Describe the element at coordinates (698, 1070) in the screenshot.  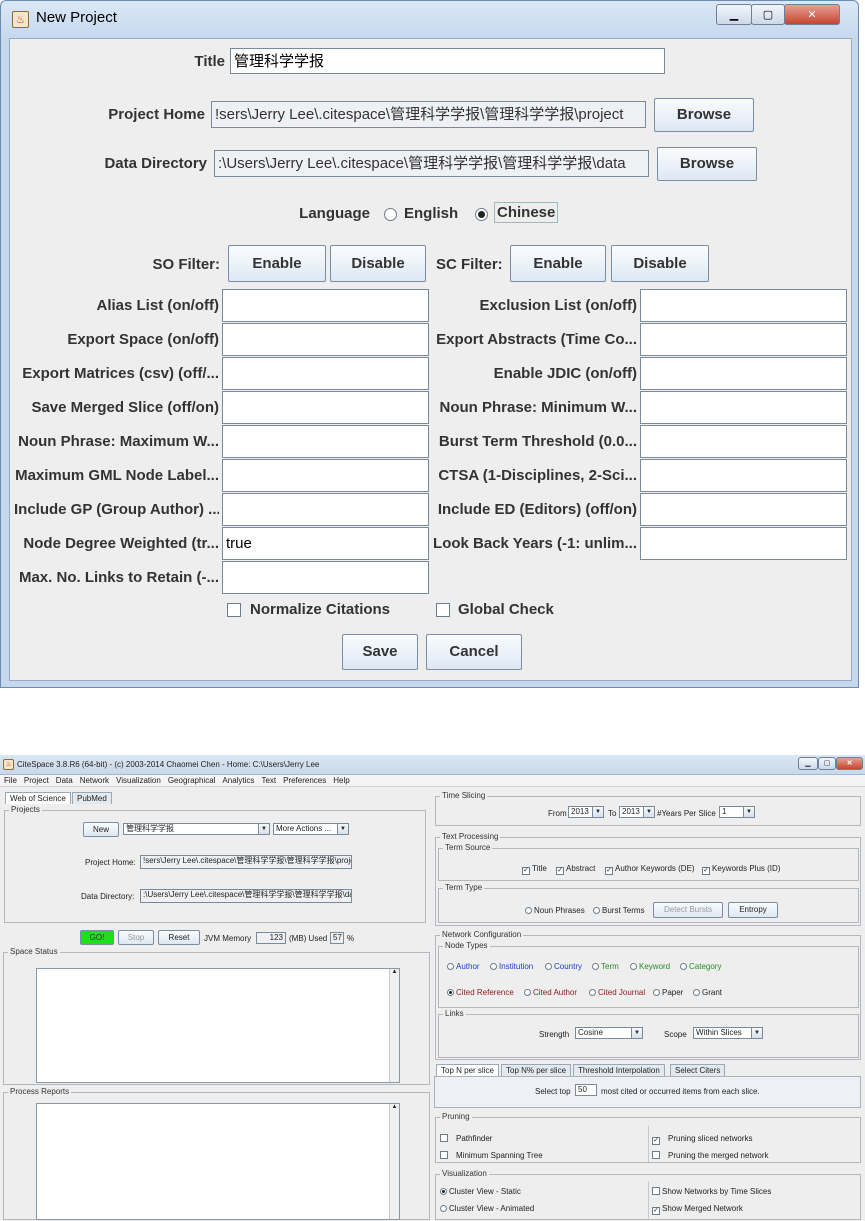
I see `tab-select-citers: Select Citers` at that location.